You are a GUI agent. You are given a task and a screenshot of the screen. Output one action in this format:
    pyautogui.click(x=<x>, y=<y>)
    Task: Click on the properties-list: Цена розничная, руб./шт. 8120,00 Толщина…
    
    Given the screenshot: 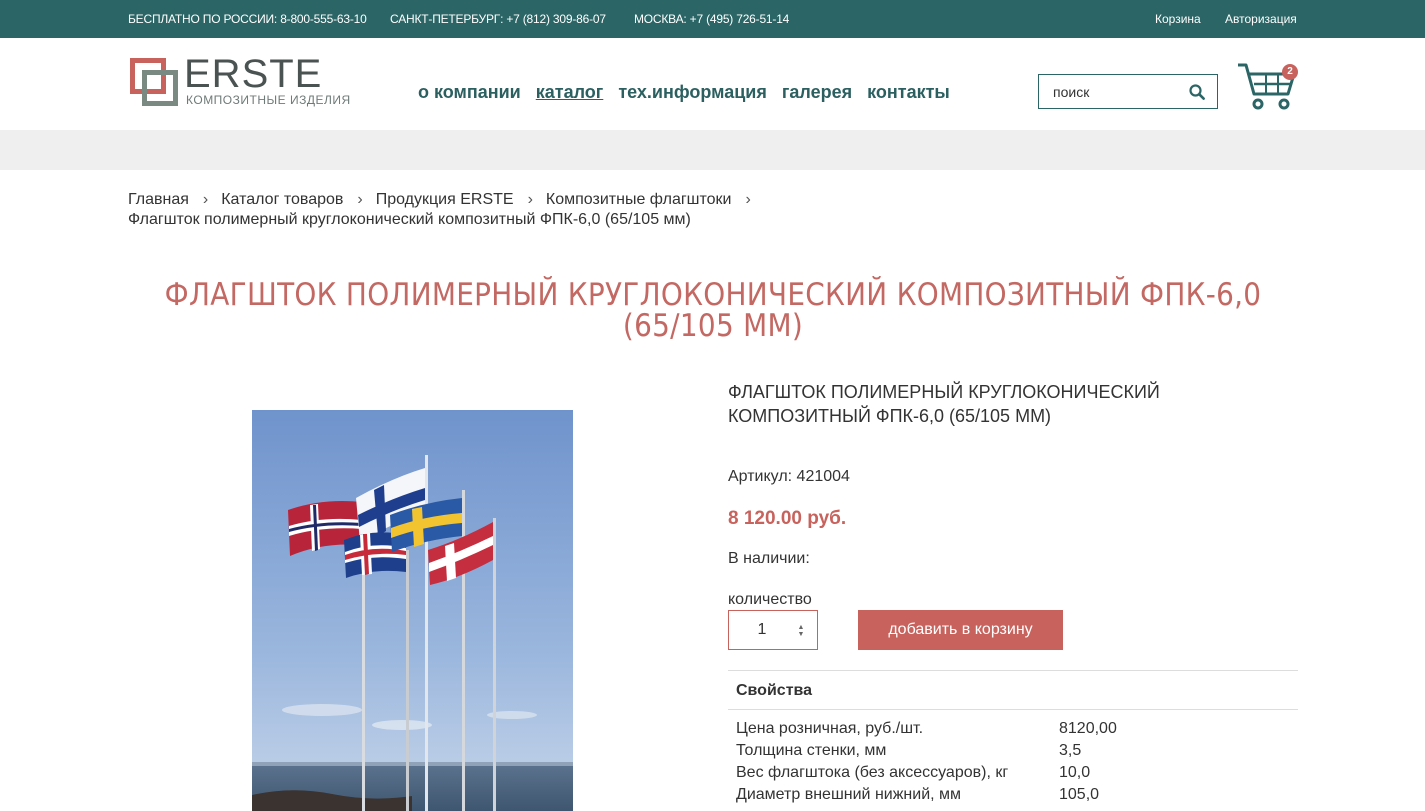 What is the action you would take?
    pyautogui.click(x=993, y=762)
    